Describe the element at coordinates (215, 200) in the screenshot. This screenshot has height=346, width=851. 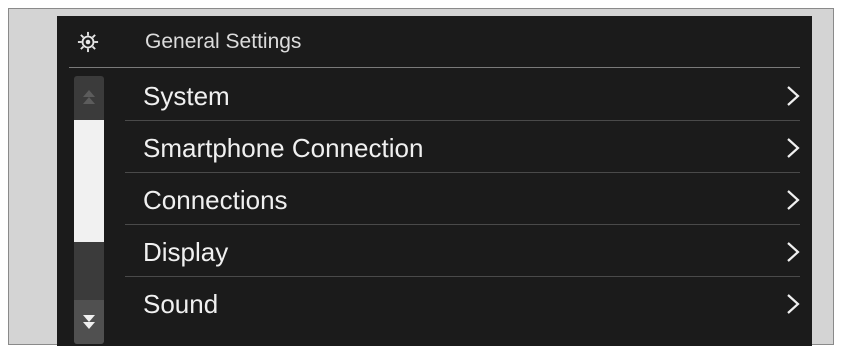
I see `menu-item-label: Connections` at that location.